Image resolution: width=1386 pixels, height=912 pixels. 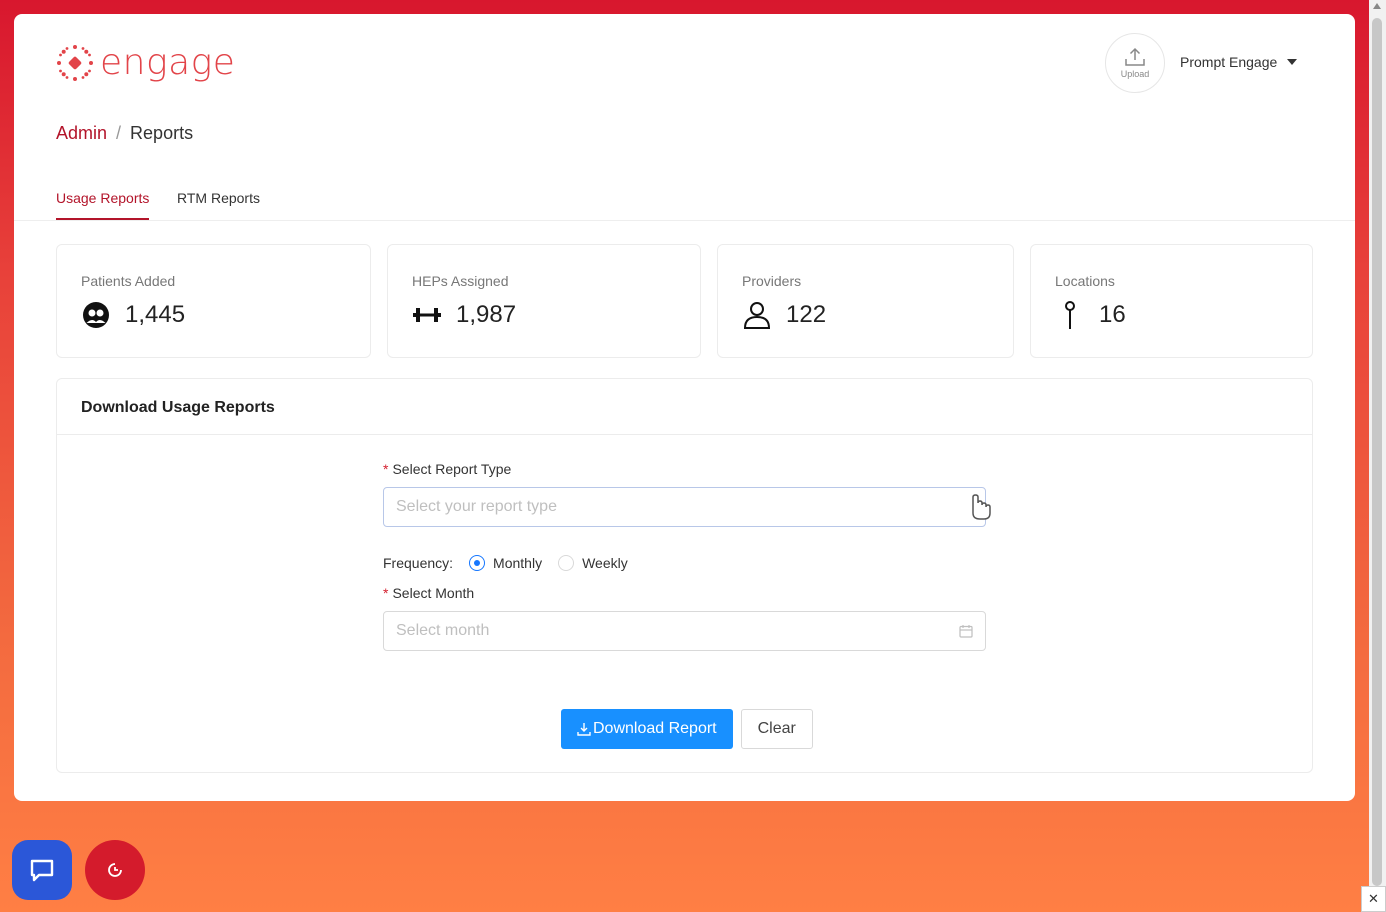 I want to click on stat-value: 1,445, so click(x=155, y=314).